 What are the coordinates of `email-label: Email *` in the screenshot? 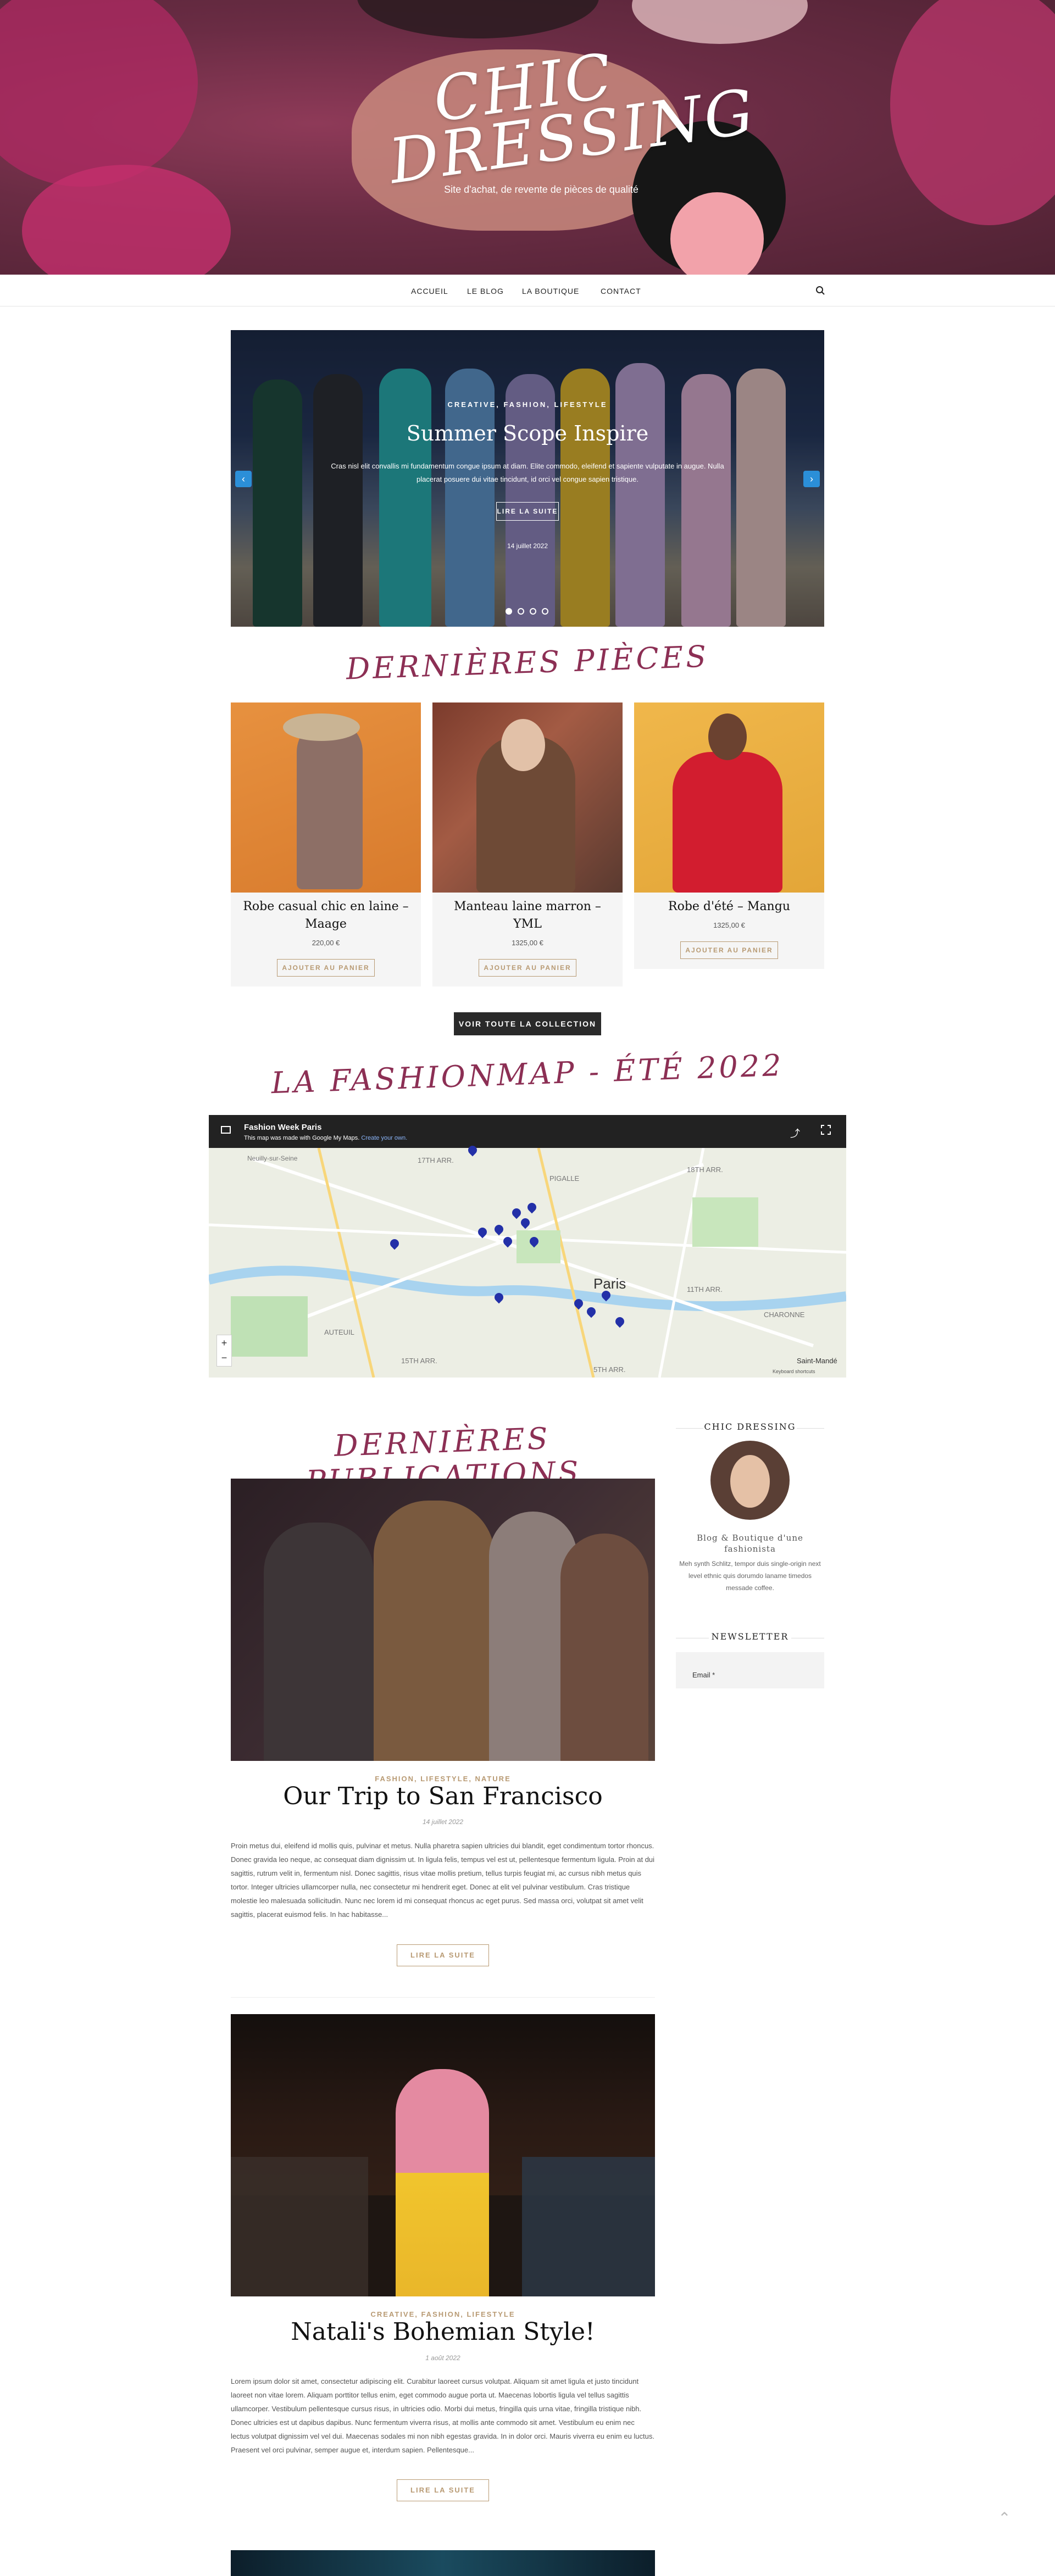 It's located at (703, 1675).